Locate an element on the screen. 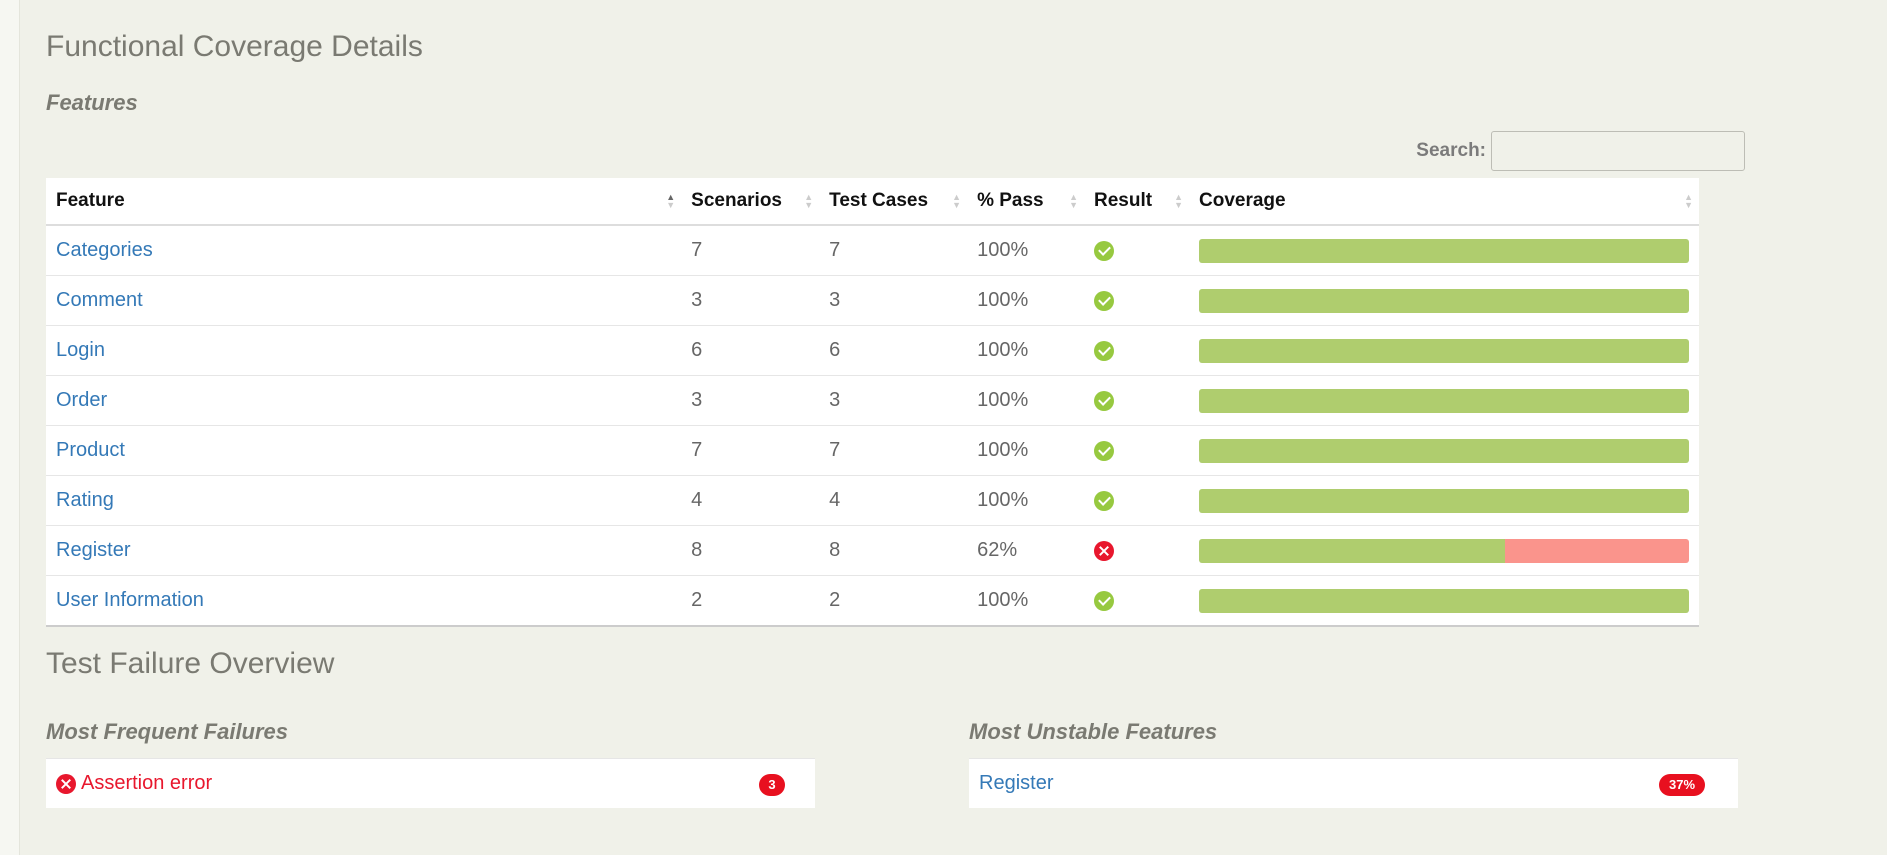 This screenshot has height=855, width=1887. column-header-result: Result ▲ ▼ is located at coordinates (1136, 202).